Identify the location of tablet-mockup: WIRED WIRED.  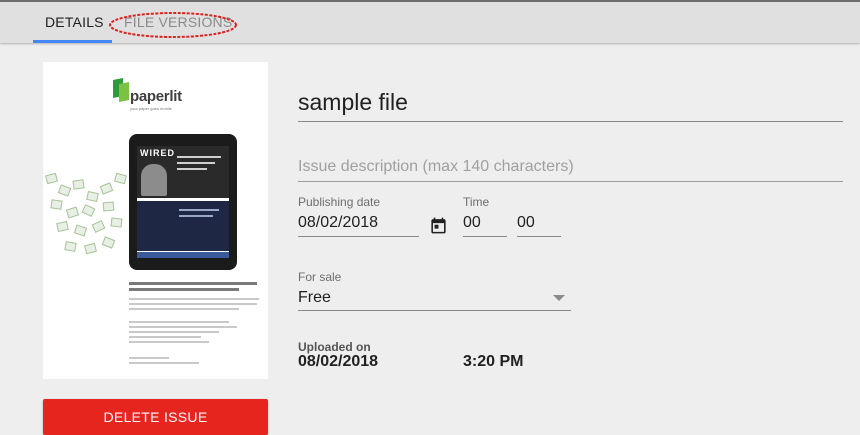
(183, 202).